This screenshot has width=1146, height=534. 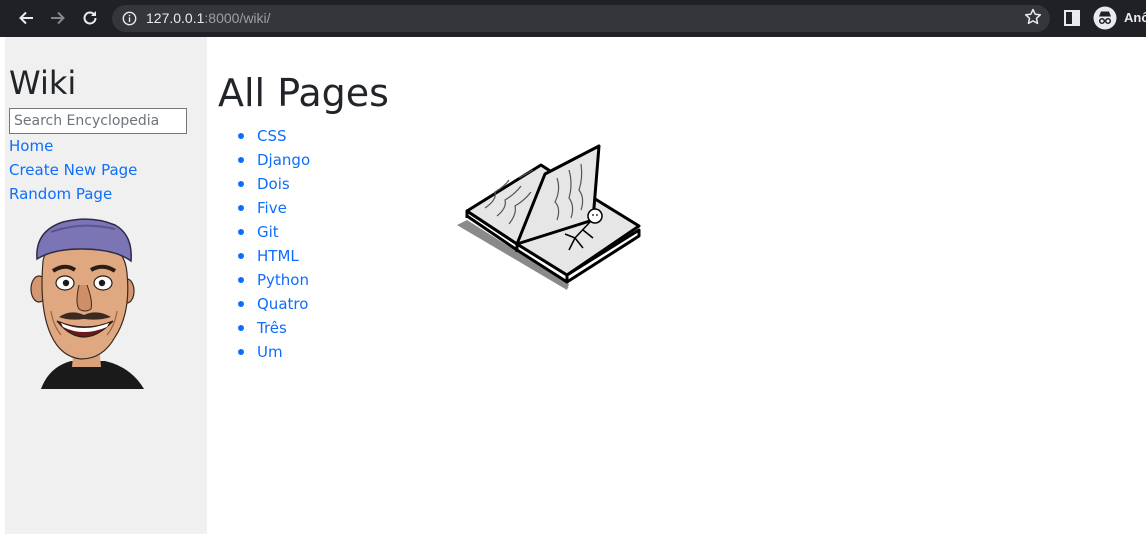 I want to click on list-item: Python, so click(x=264, y=281).